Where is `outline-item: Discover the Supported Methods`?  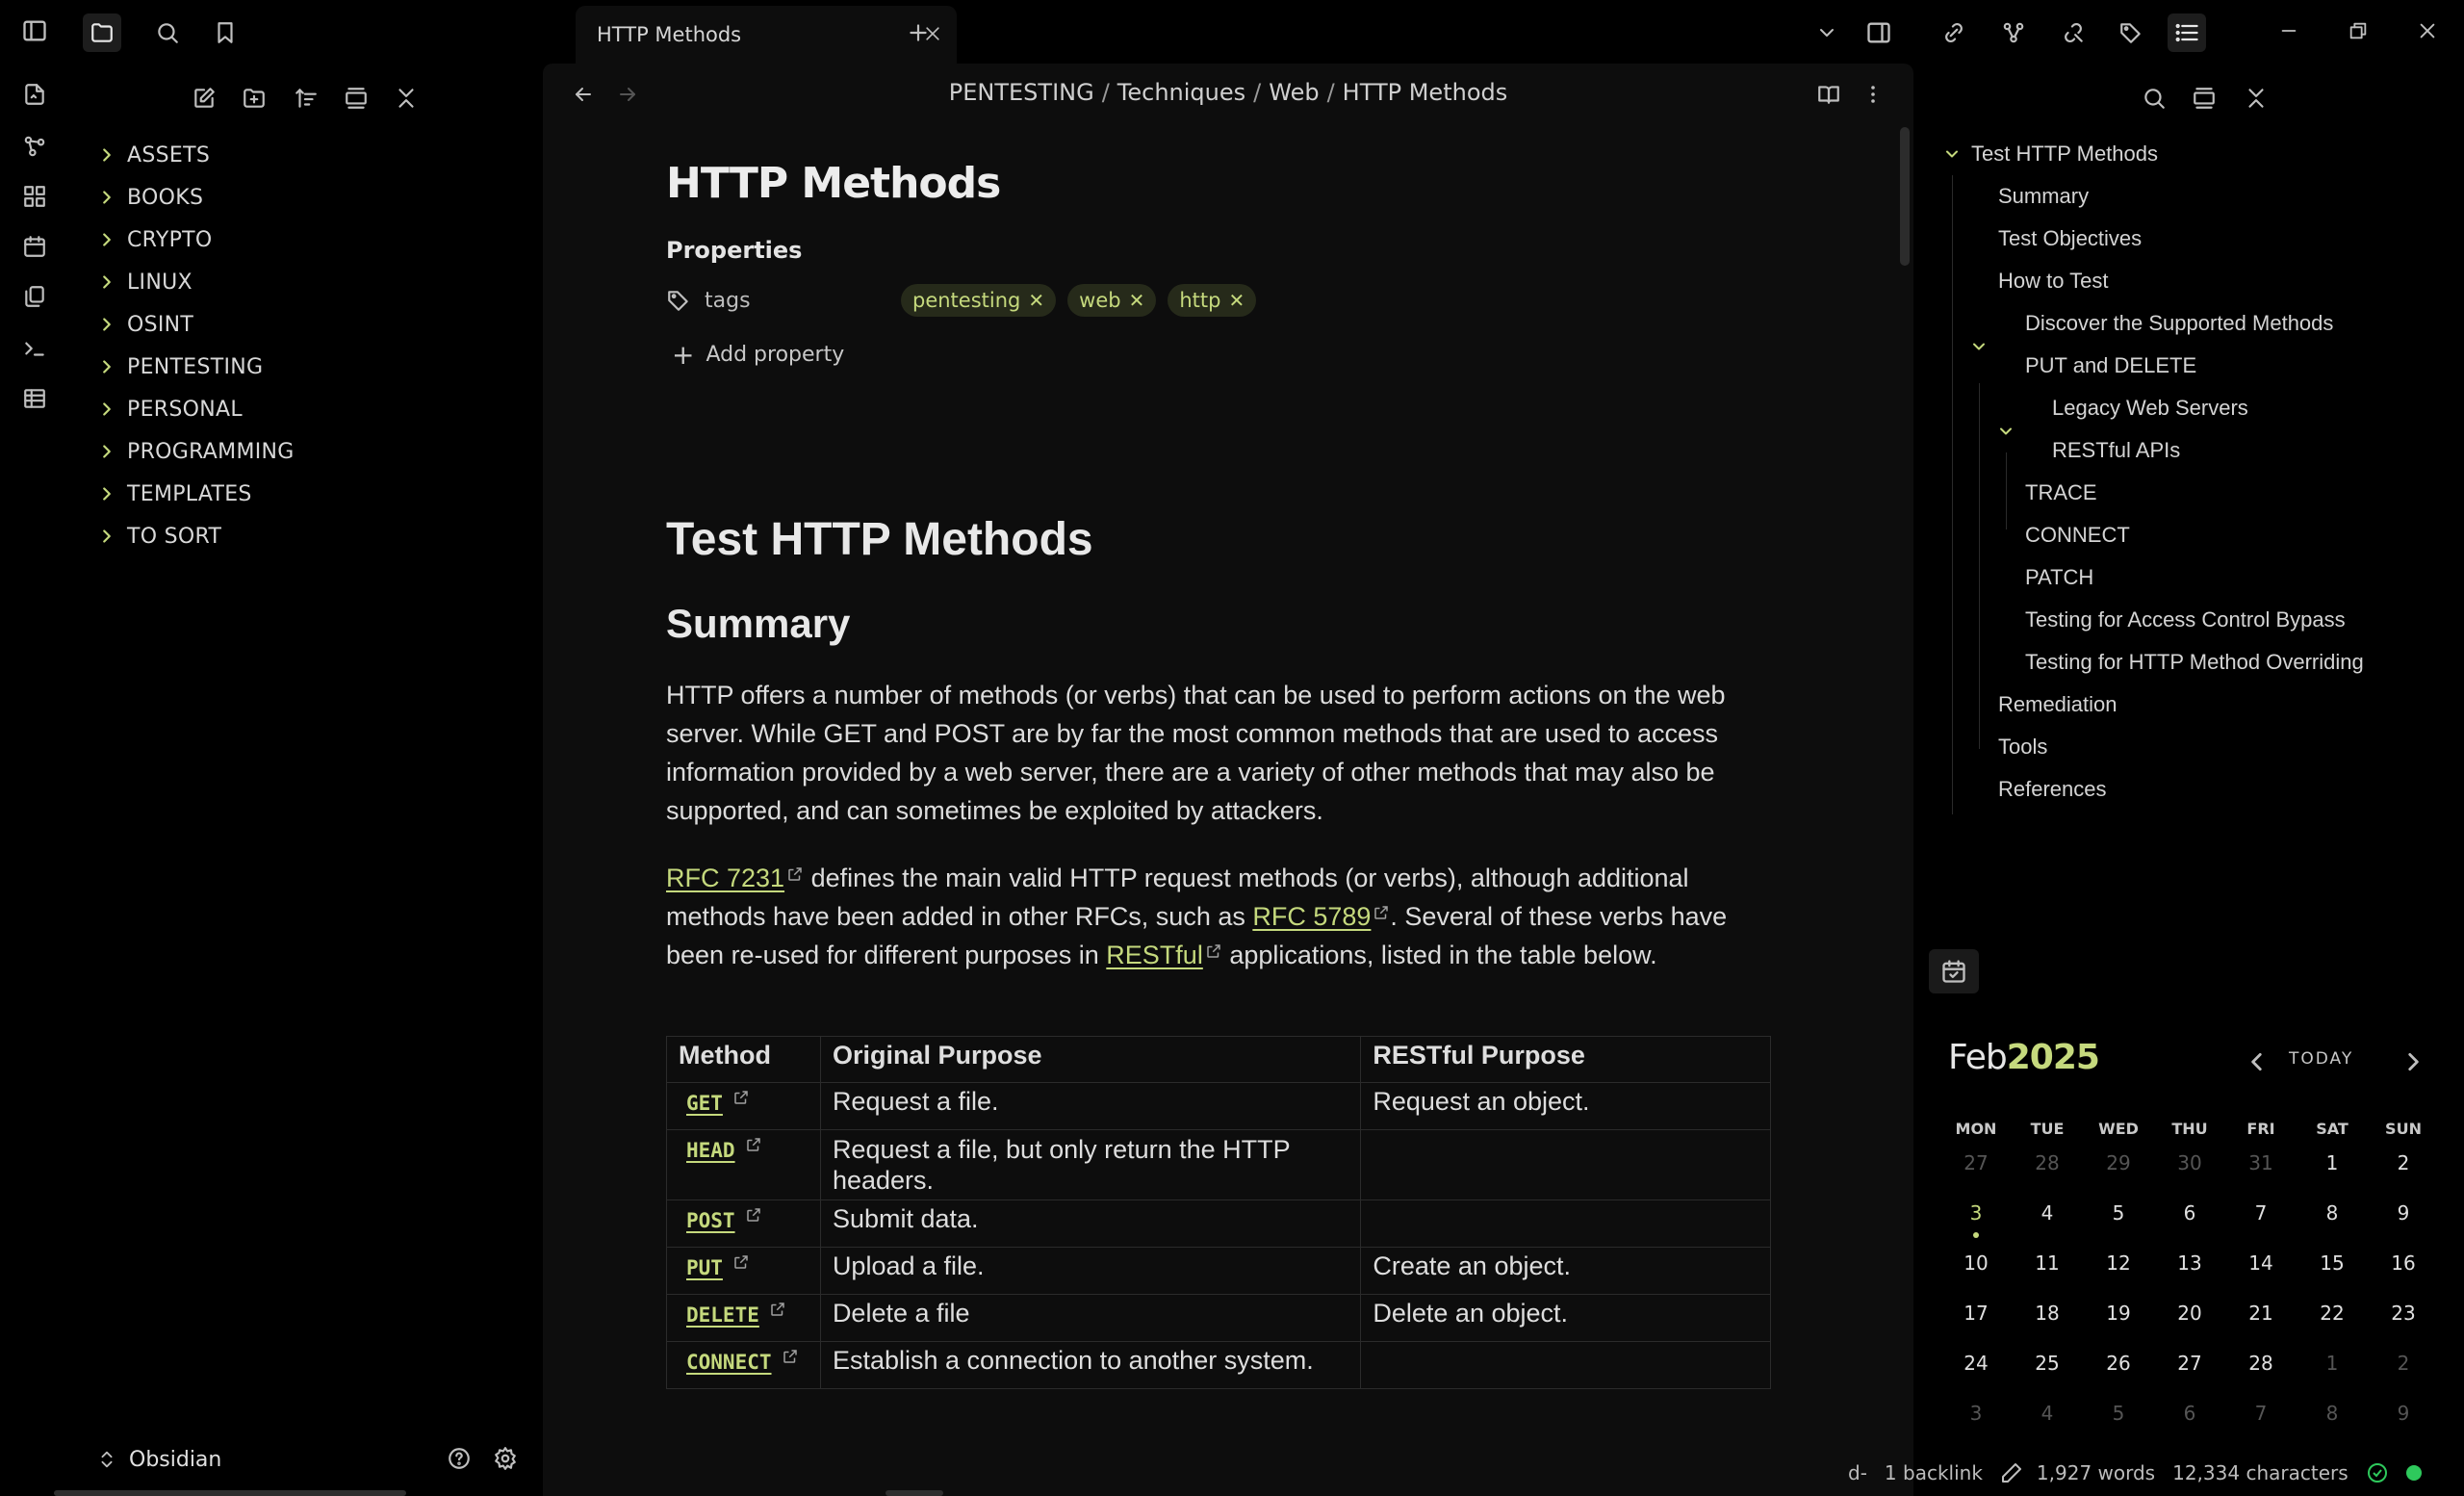 outline-item: Discover the Supported Methods is located at coordinates (2179, 323).